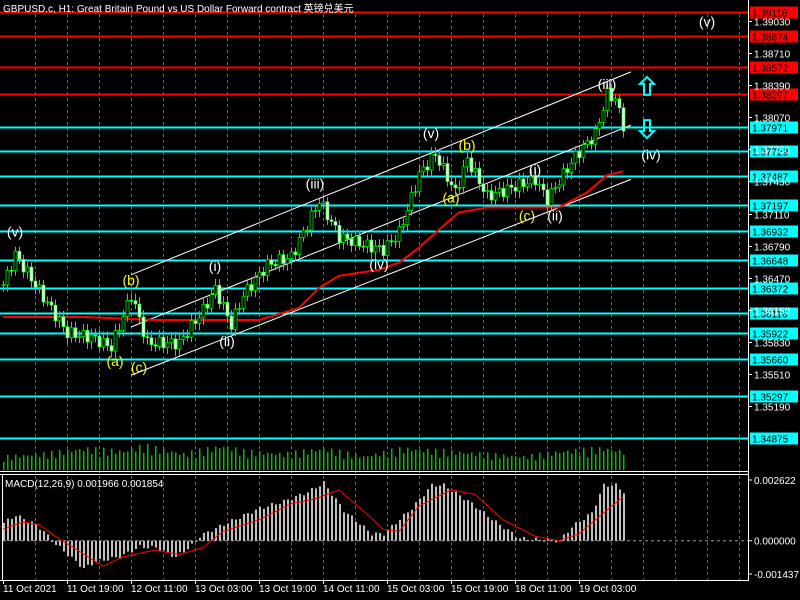  I want to click on price-tick-label: 1.37750, so click(772, 151).